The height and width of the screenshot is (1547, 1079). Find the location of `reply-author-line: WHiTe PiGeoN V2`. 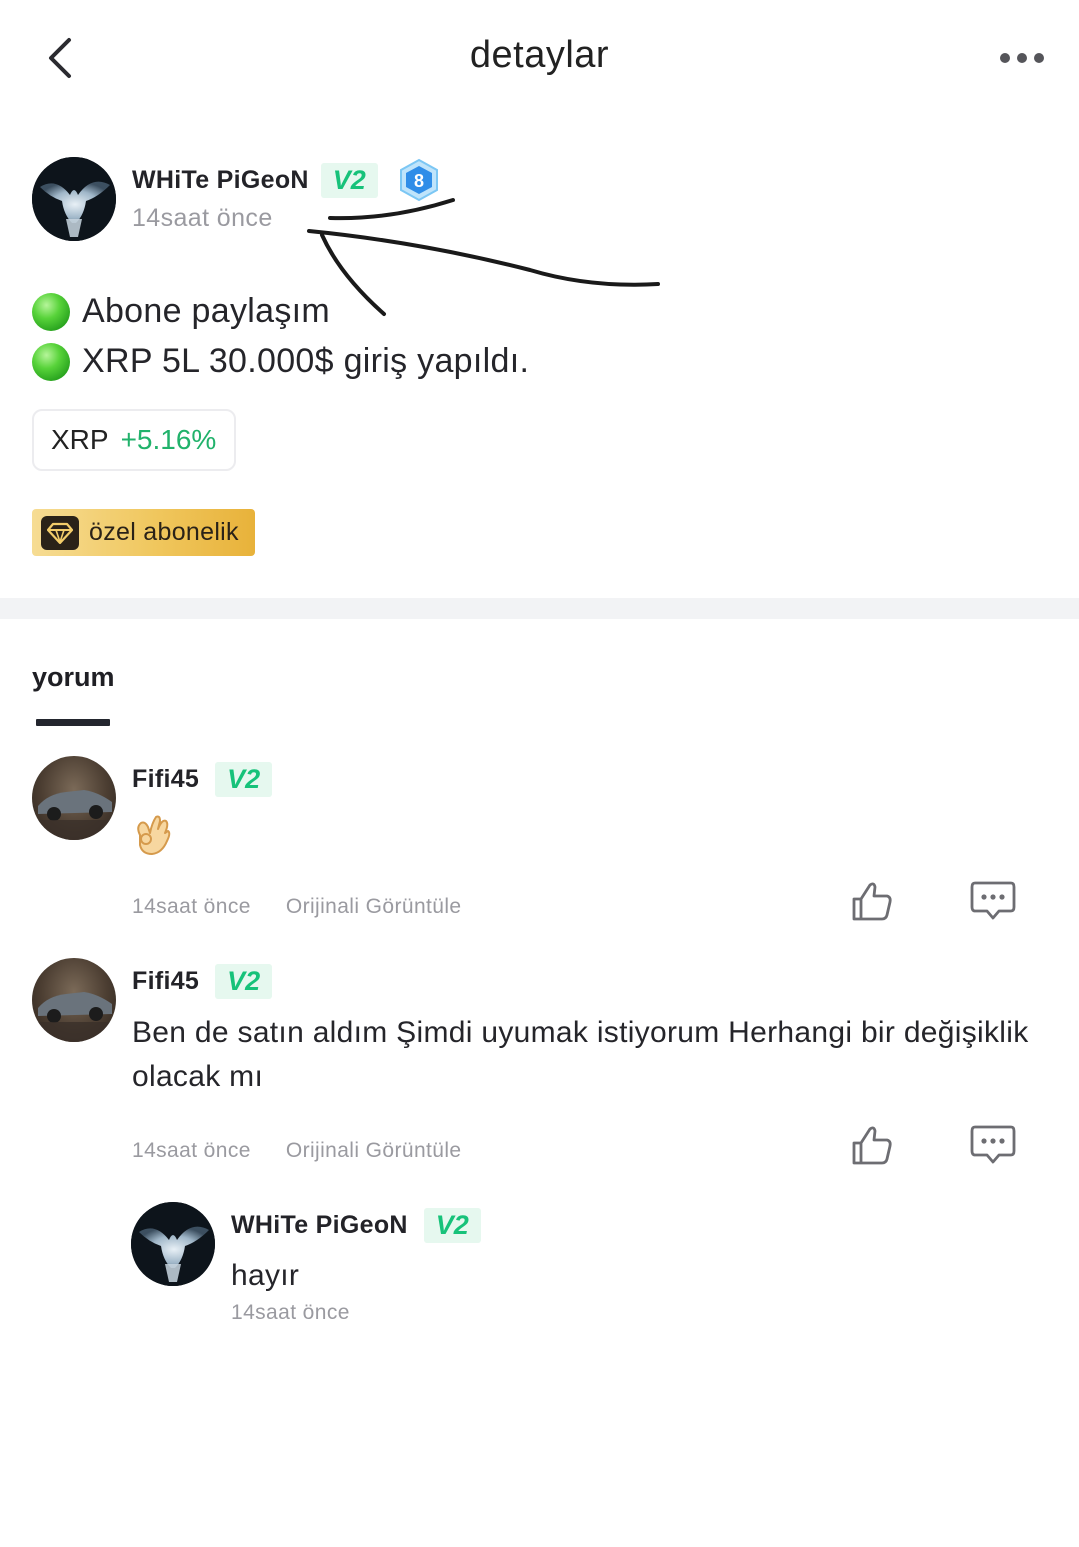

reply-author-line: WHiTe PiGeoN V2 is located at coordinates (356, 1225).